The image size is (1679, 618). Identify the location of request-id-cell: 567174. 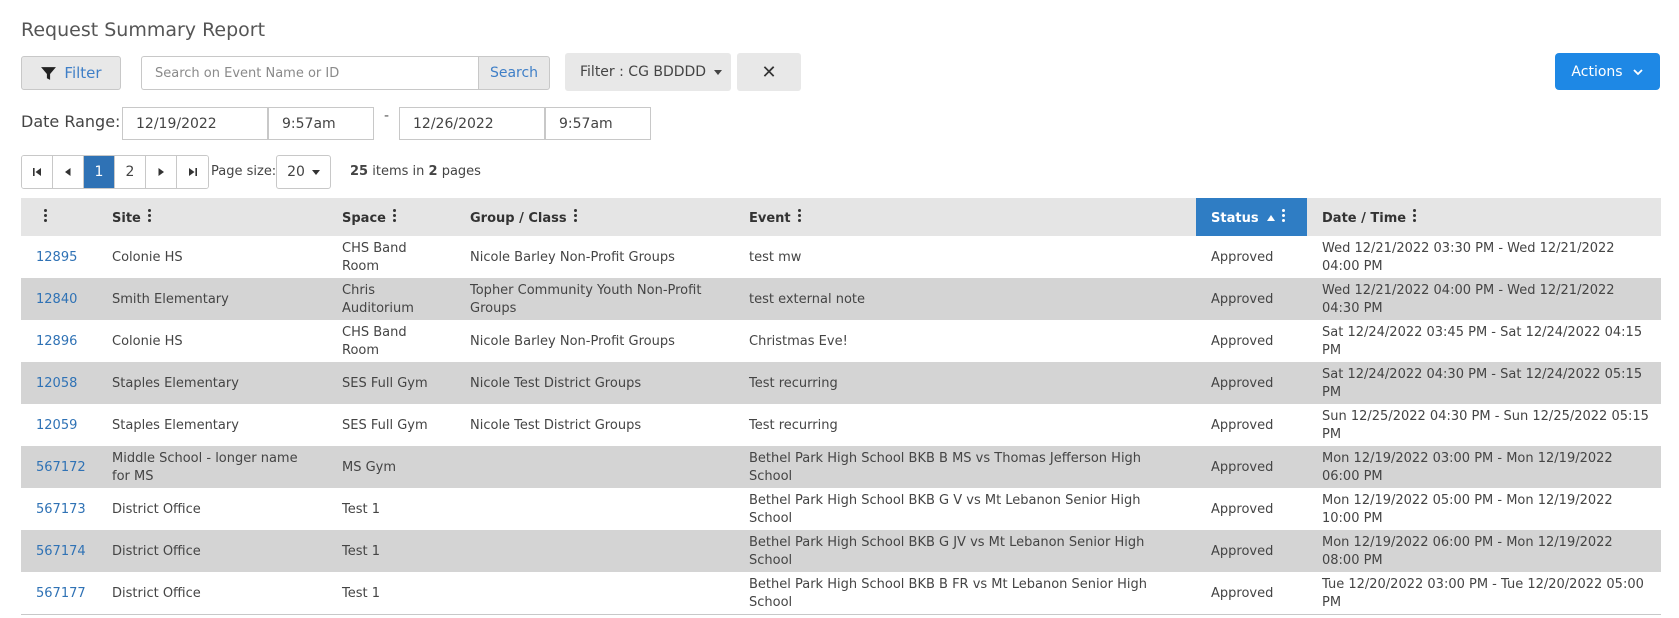
(59, 551).